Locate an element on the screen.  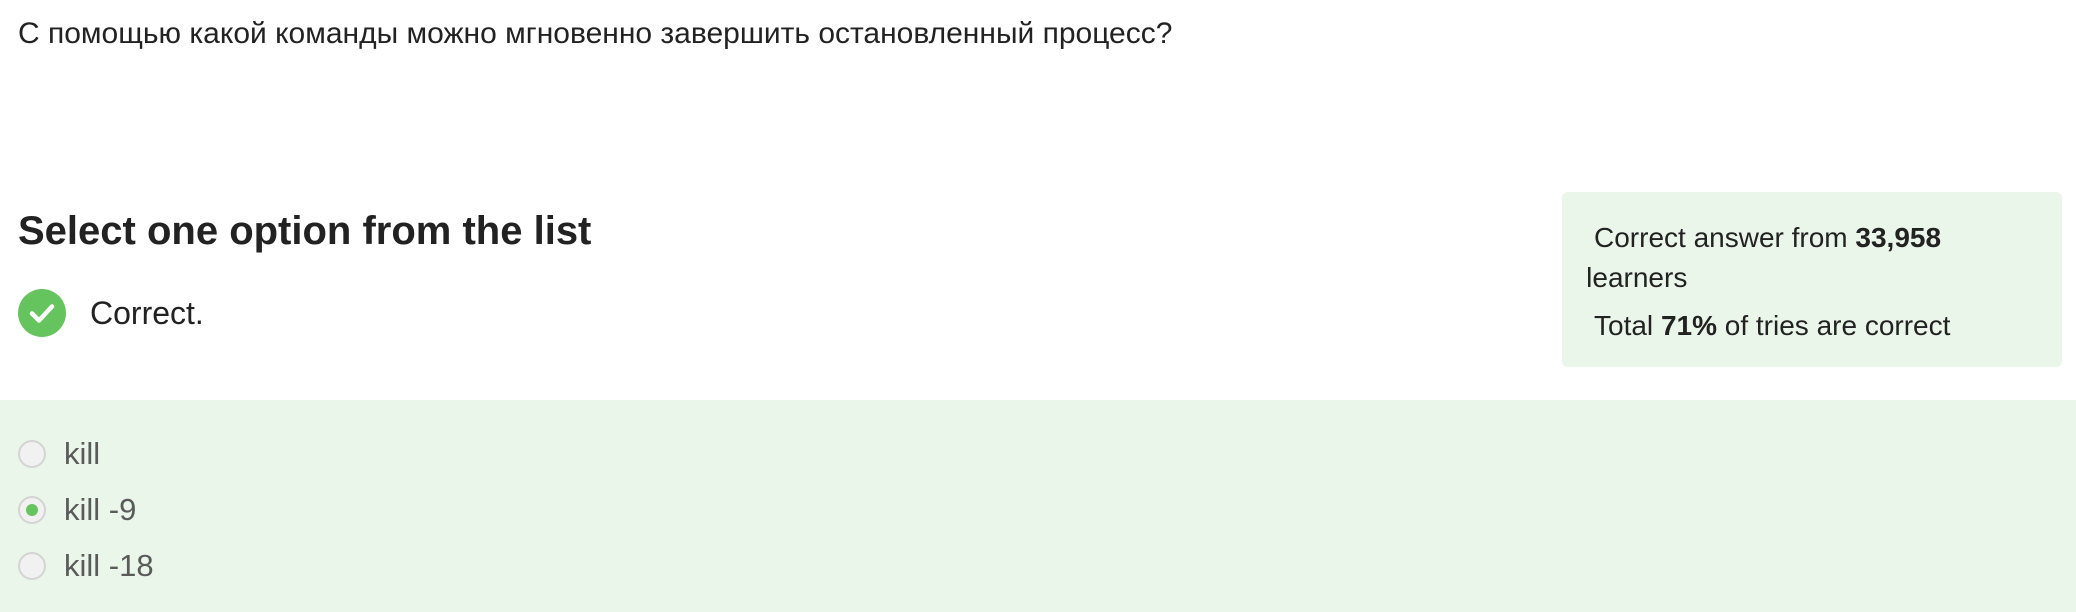
select-option-heading: Select one option from the list is located at coordinates (305, 231).